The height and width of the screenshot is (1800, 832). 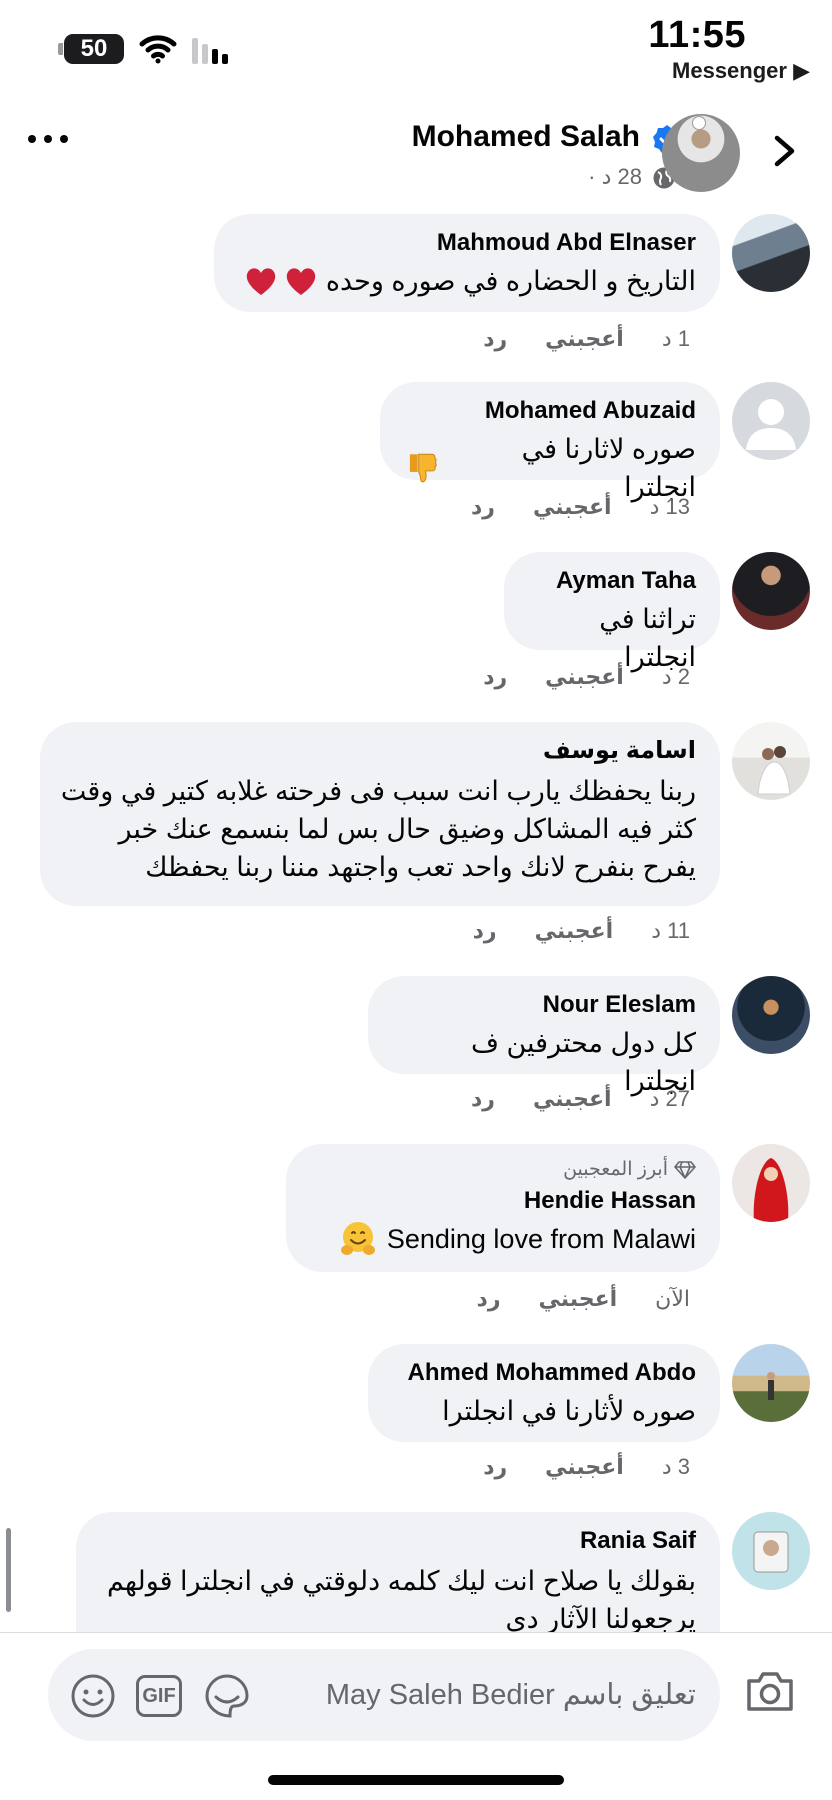 I want to click on gif-icon: GIF, so click(x=159, y=1696).